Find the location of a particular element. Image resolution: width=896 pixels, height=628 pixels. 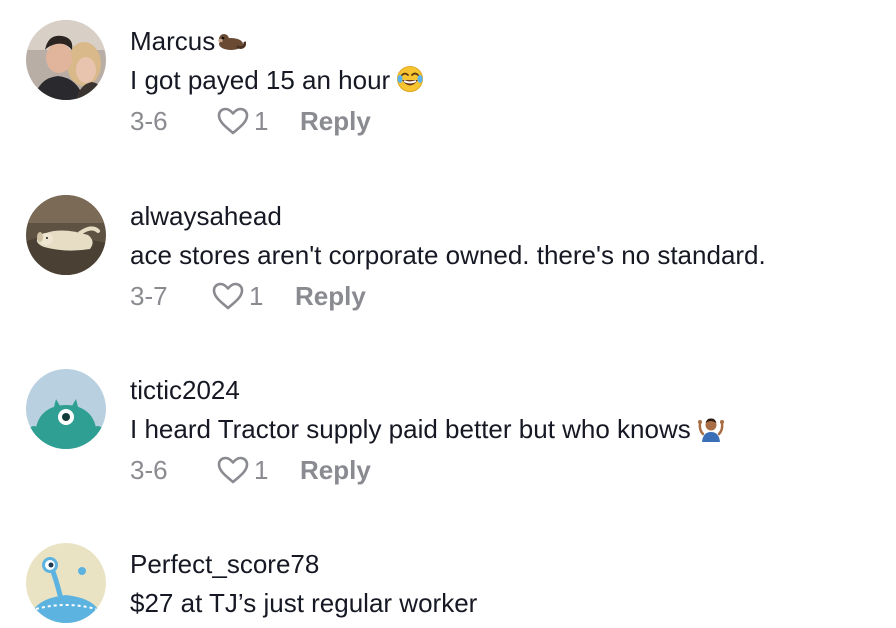

comment-text: I got payed 15 an hour is located at coordinates (277, 80).